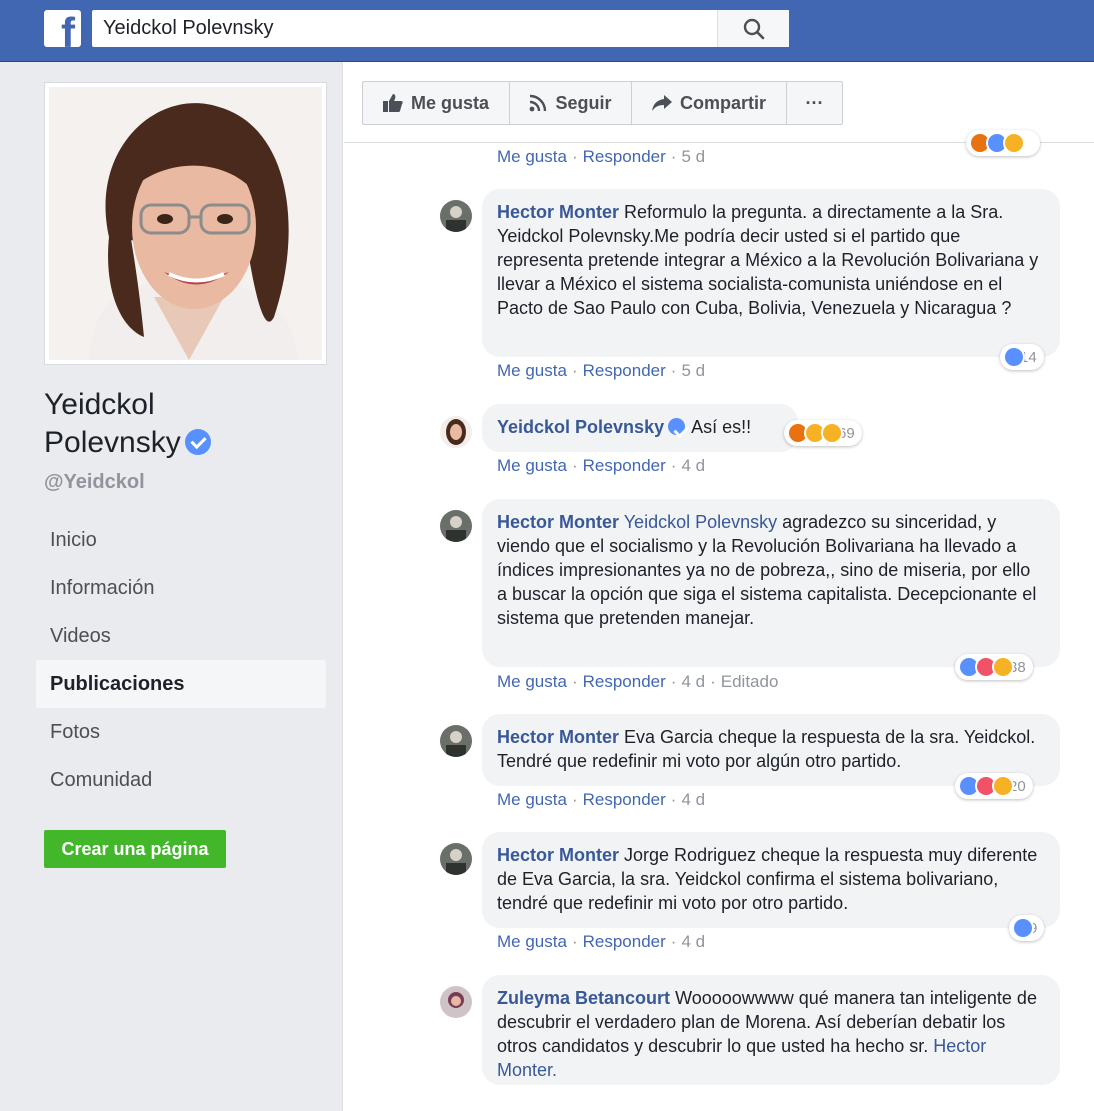 This screenshot has height=1111, width=1094. Describe the element at coordinates (580, 427) in the screenshot. I see `comment-author: Yeidckol Polevnsky` at that location.